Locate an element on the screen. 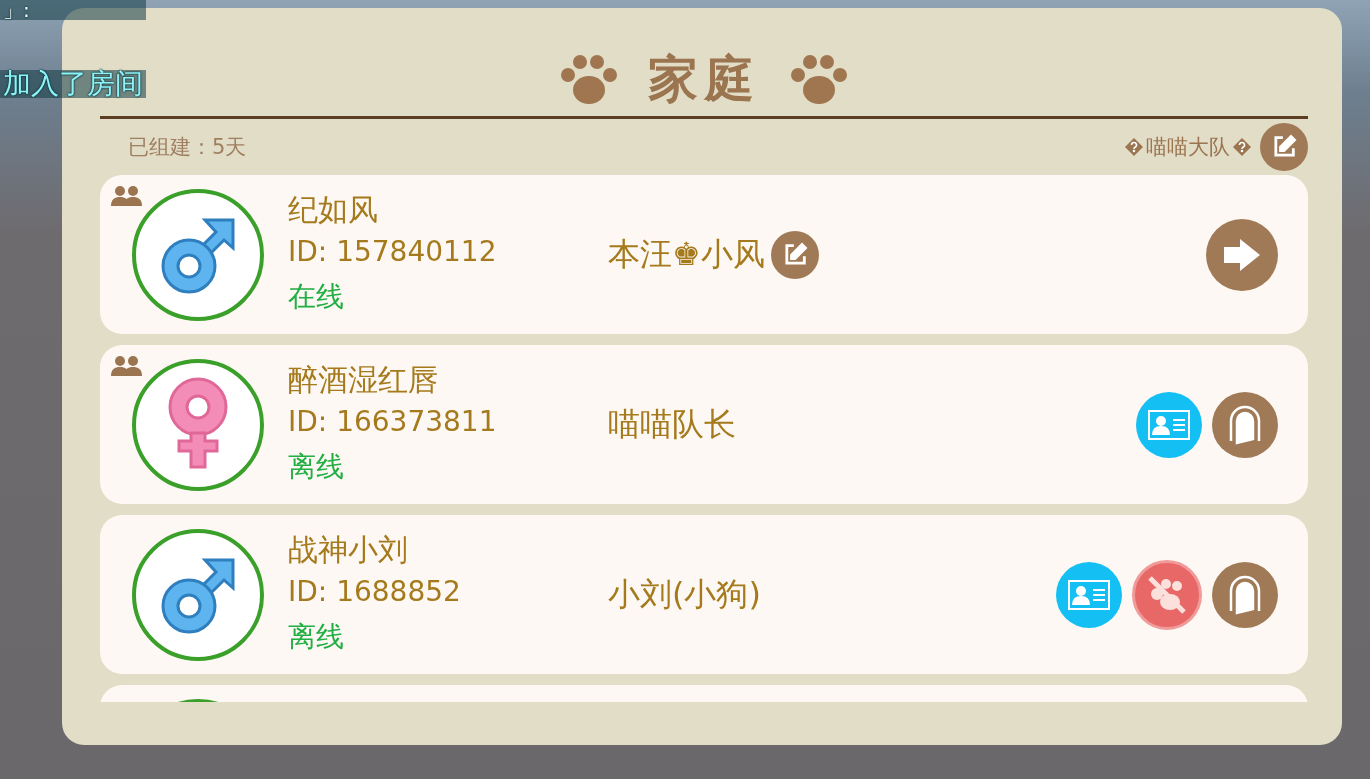  member-id: ID: 166373811 is located at coordinates (393, 421).